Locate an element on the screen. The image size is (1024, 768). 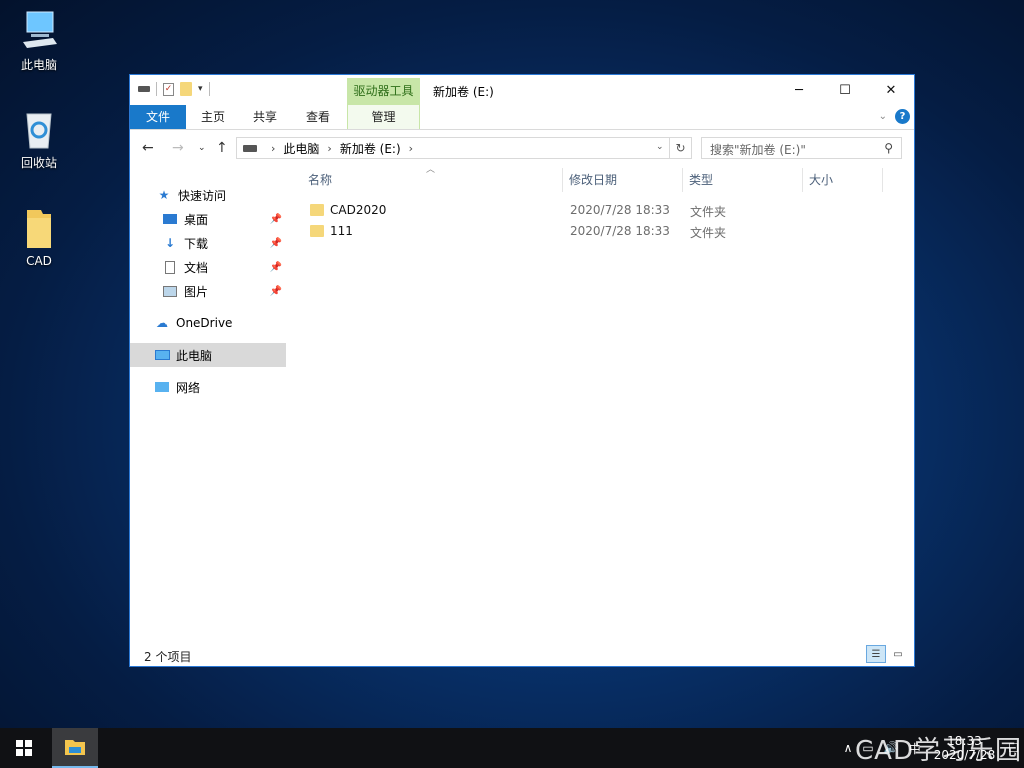
desktop-icon-recycle-bin: 回收站 is located at coordinates (39, 139).